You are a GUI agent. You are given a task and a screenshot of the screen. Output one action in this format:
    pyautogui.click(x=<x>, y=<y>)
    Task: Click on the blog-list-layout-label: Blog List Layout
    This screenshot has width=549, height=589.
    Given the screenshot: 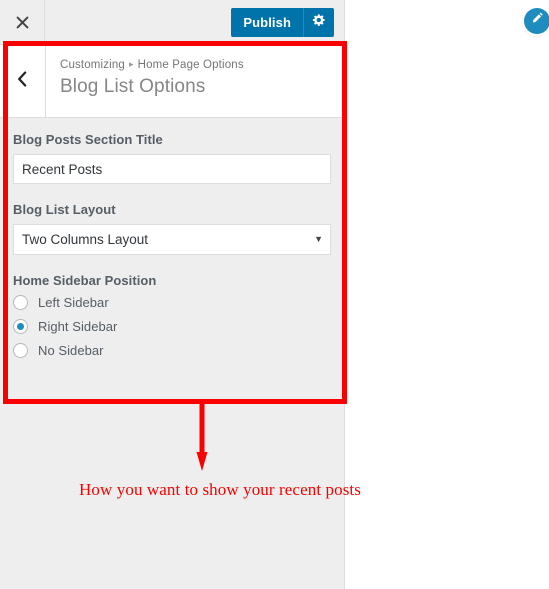 What is the action you would take?
    pyautogui.click(x=64, y=209)
    